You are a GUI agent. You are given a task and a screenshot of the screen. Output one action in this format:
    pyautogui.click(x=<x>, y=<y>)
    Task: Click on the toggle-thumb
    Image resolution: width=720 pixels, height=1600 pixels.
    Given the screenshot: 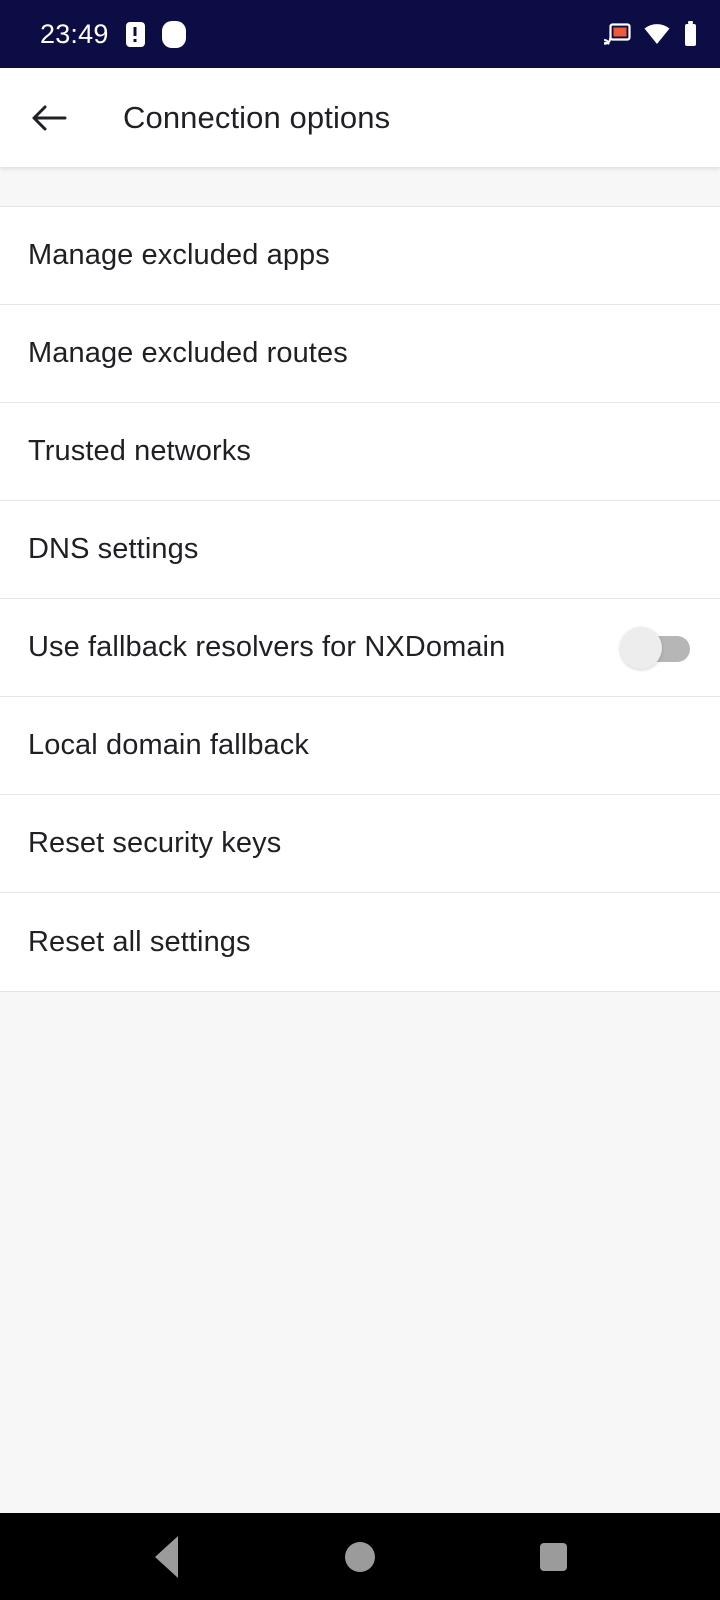 What is the action you would take?
    pyautogui.click(x=641, y=647)
    